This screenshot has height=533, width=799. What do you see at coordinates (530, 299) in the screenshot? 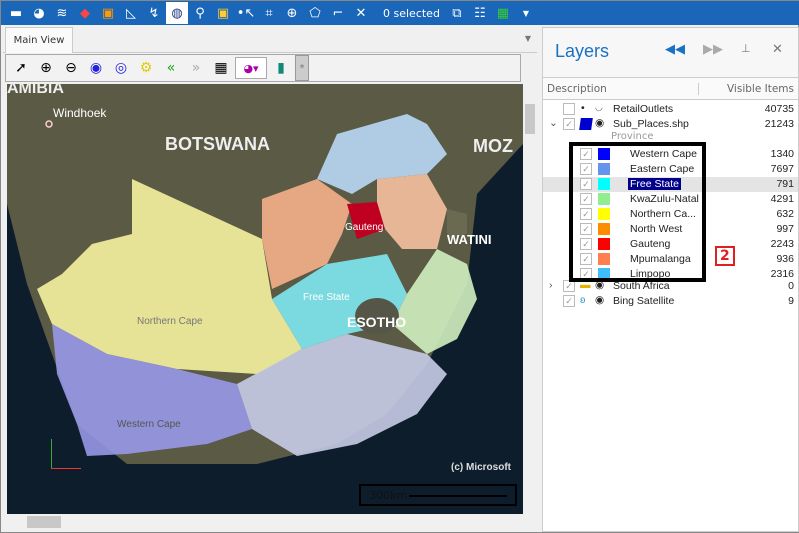
I see `map-vertical-scrollbar` at bounding box center [530, 299].